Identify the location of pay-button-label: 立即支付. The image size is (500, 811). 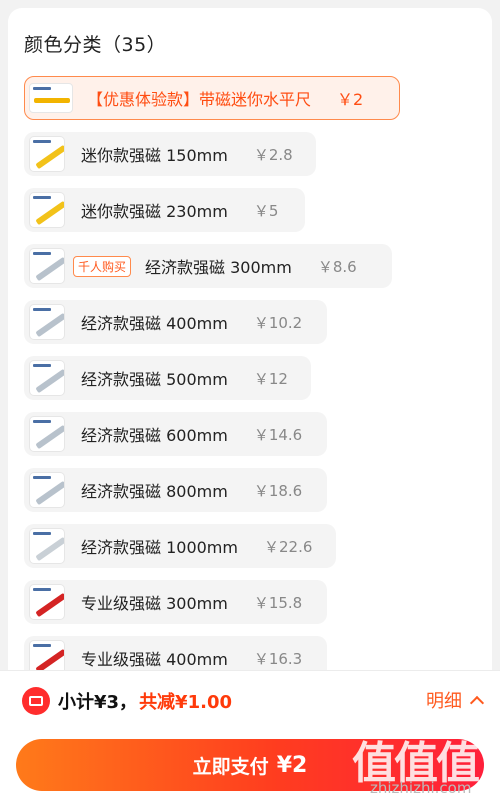
(230, 766).